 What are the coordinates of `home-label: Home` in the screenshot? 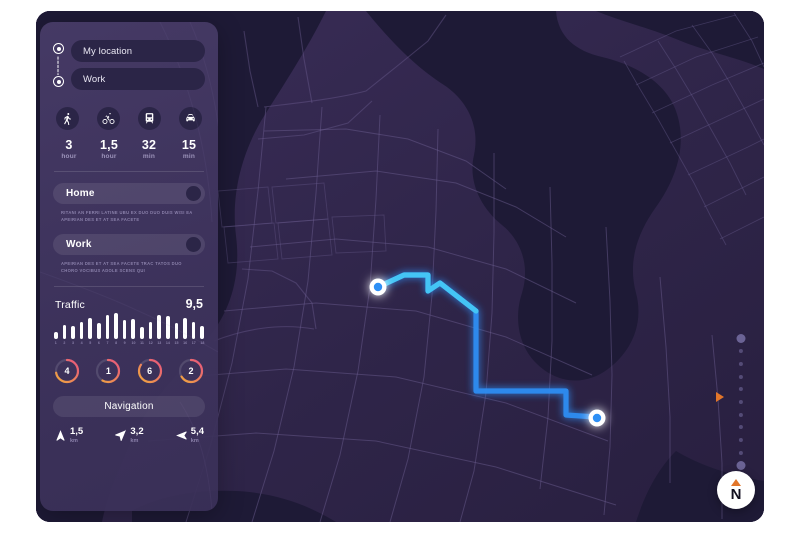 It's located at (80, 193).